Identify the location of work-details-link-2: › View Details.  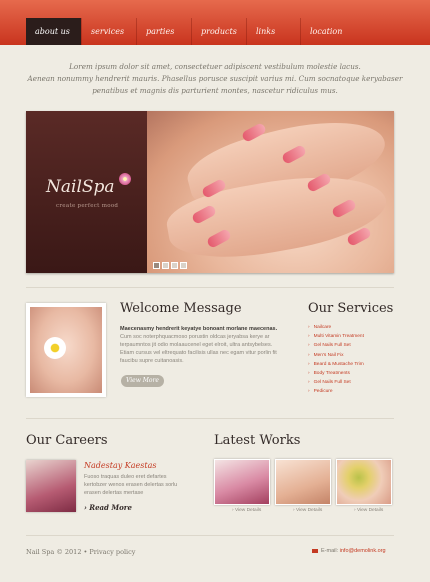
(307, 510).